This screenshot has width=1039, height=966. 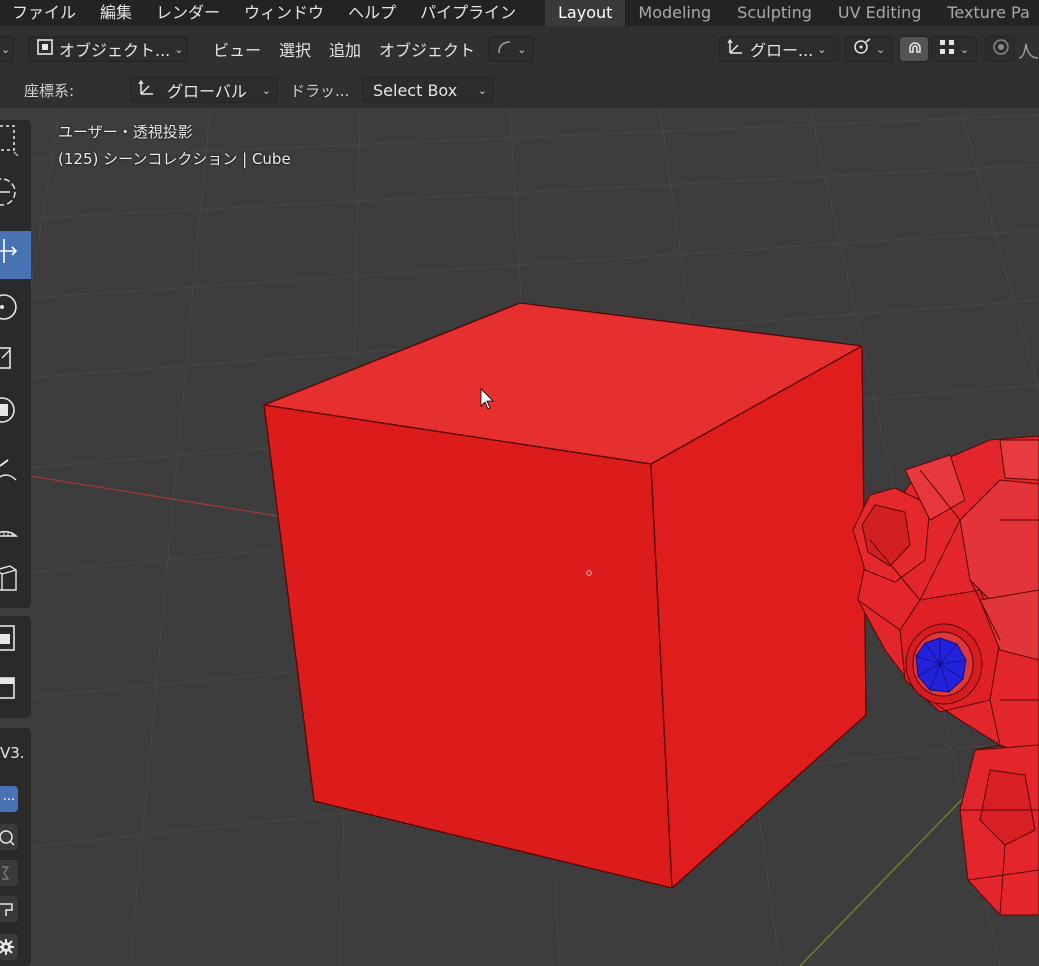 I want to click on scale-tool, so click(x=15, y=362).